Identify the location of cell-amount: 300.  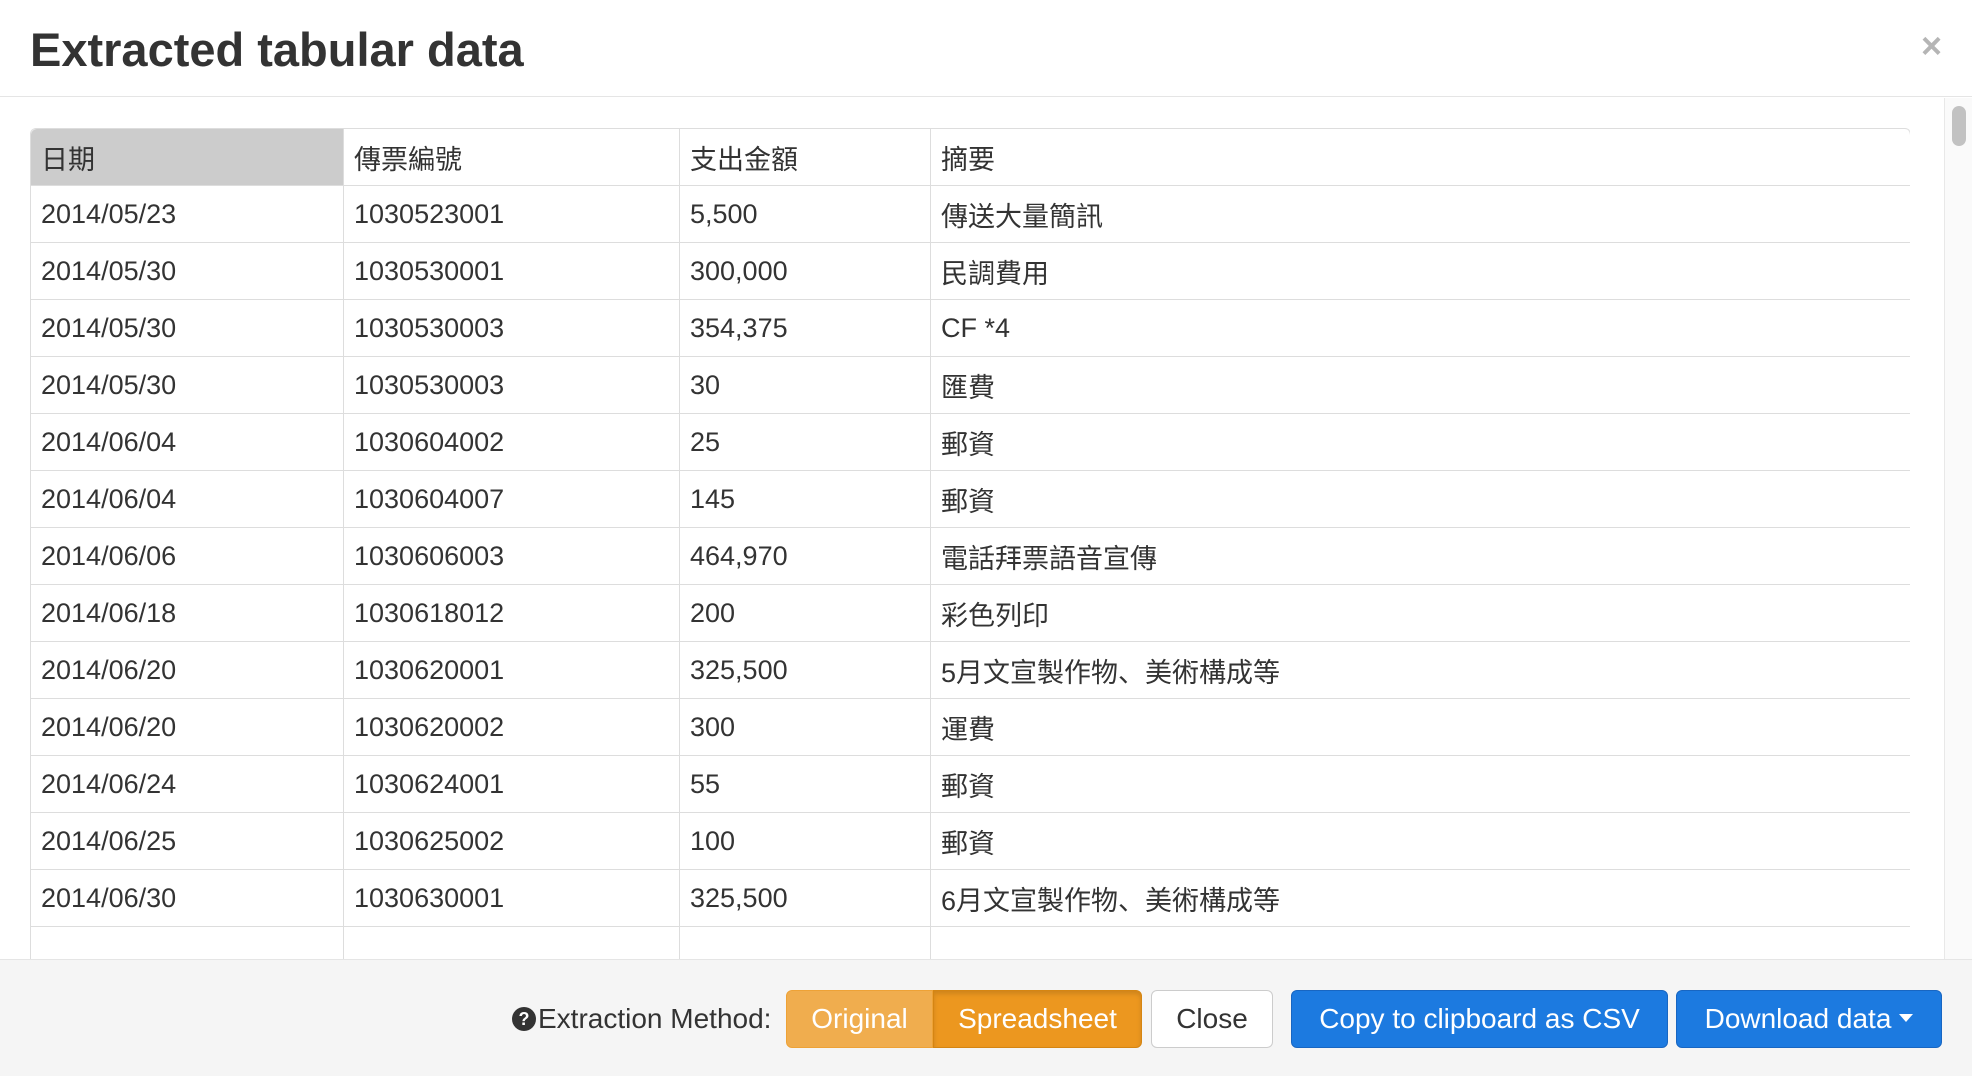
(805, 727).